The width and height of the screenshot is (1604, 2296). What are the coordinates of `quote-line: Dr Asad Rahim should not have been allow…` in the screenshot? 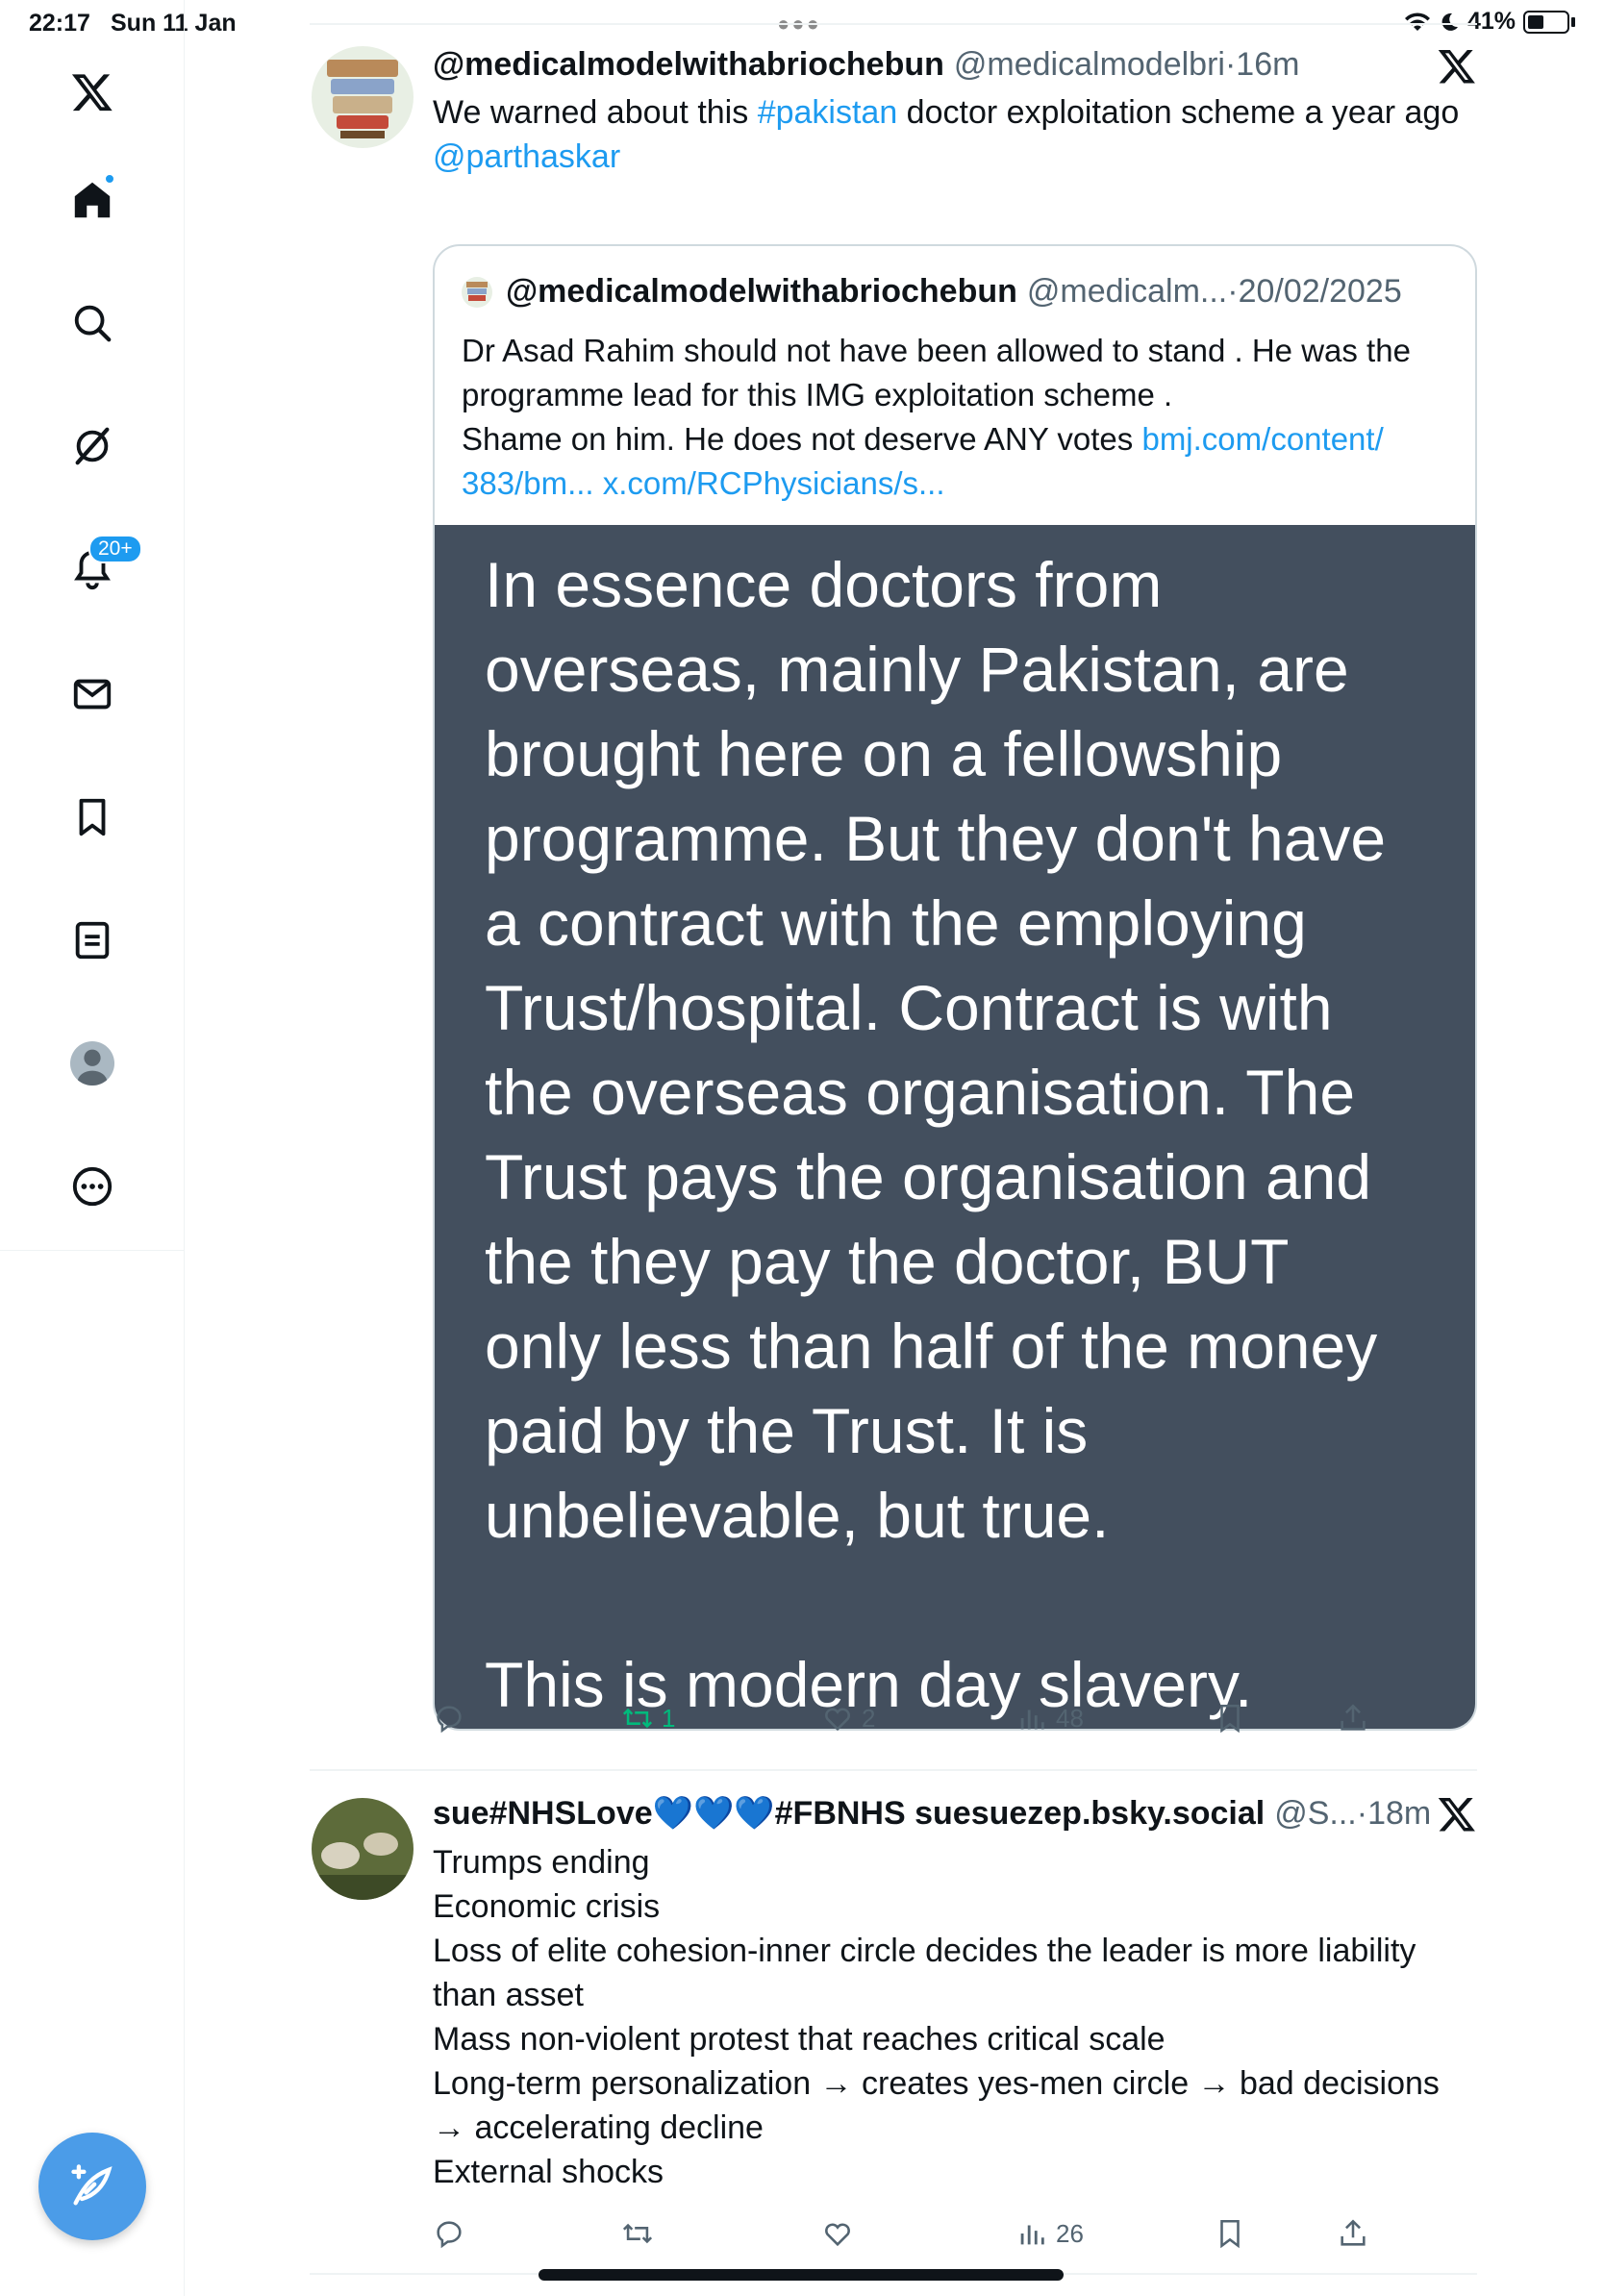 It's located at (936, 350).